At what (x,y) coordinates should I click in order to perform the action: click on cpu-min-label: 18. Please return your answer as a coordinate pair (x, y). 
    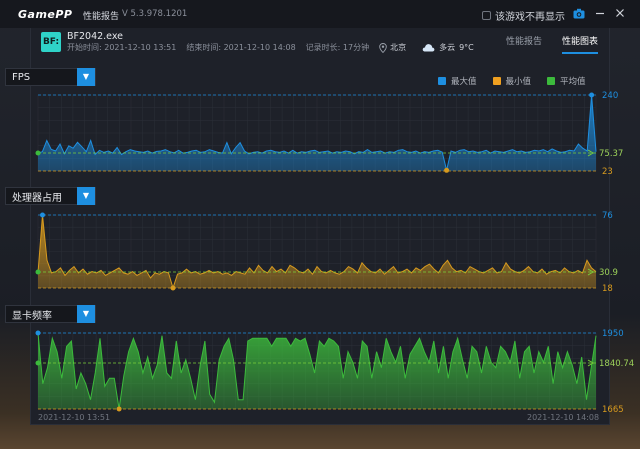
    Looking at the image, I should click on (607, 289).